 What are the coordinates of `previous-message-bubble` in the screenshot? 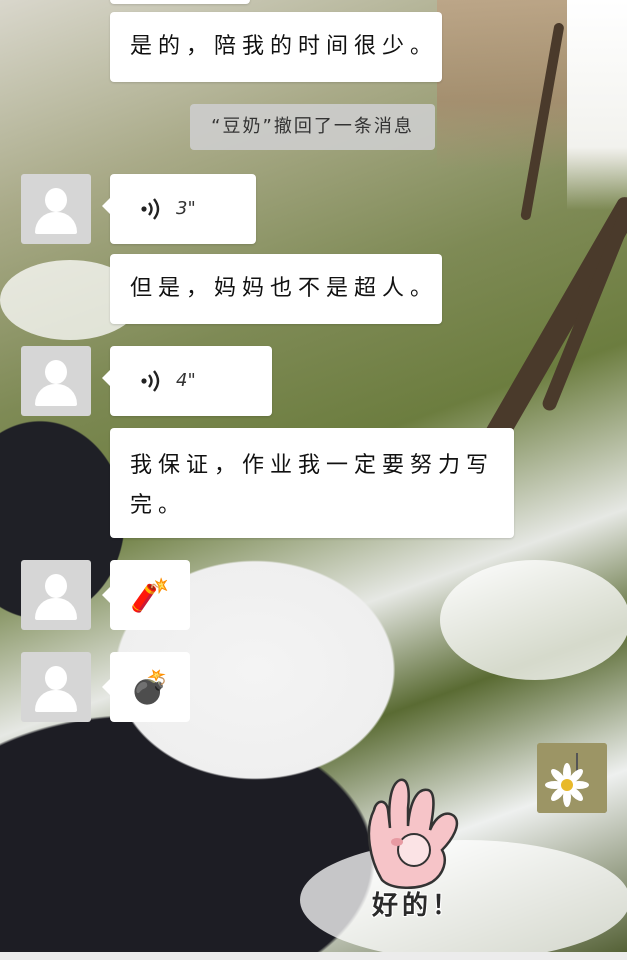 It's located at (180, 2).